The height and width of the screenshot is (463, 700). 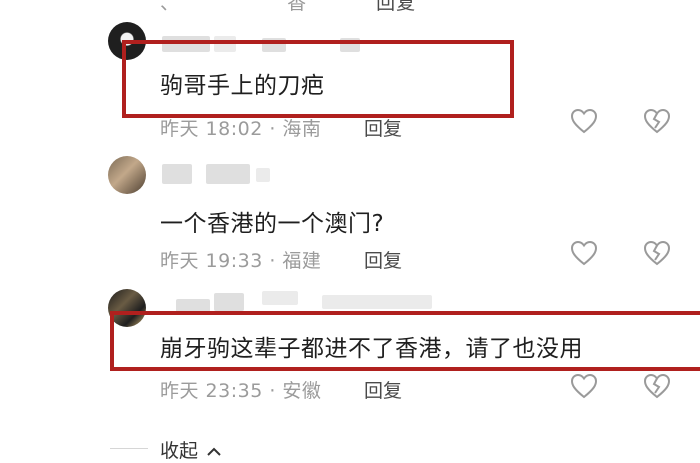 I want to click on collapse-divider, so click(x=129, y=448).